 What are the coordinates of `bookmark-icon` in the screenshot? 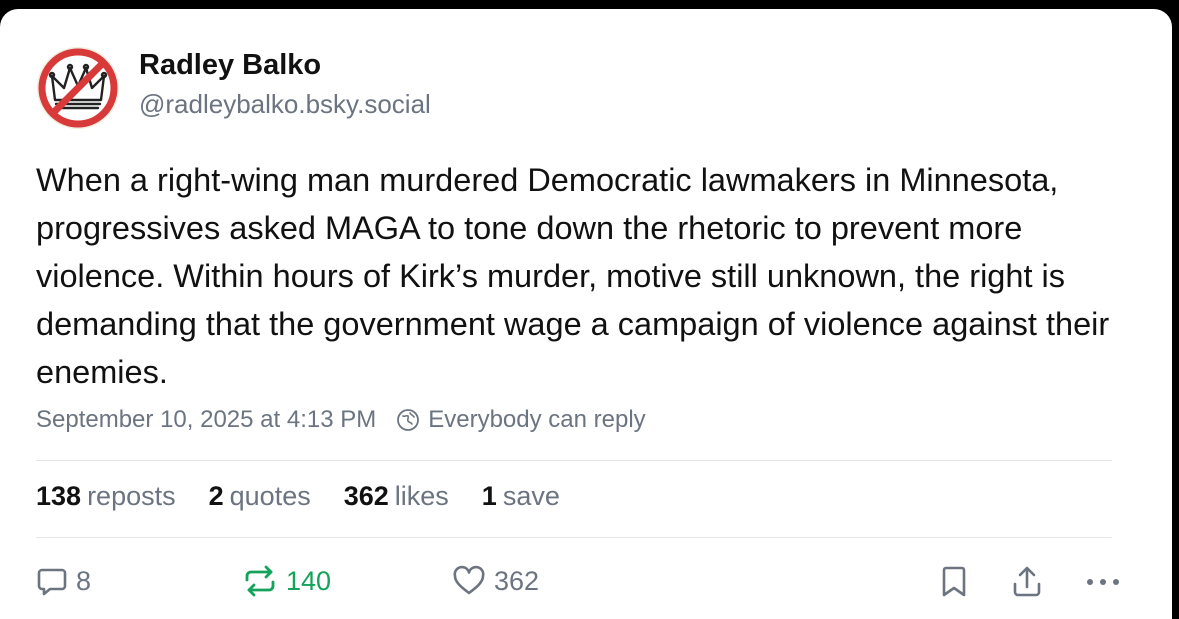 It's located at (954, 581).